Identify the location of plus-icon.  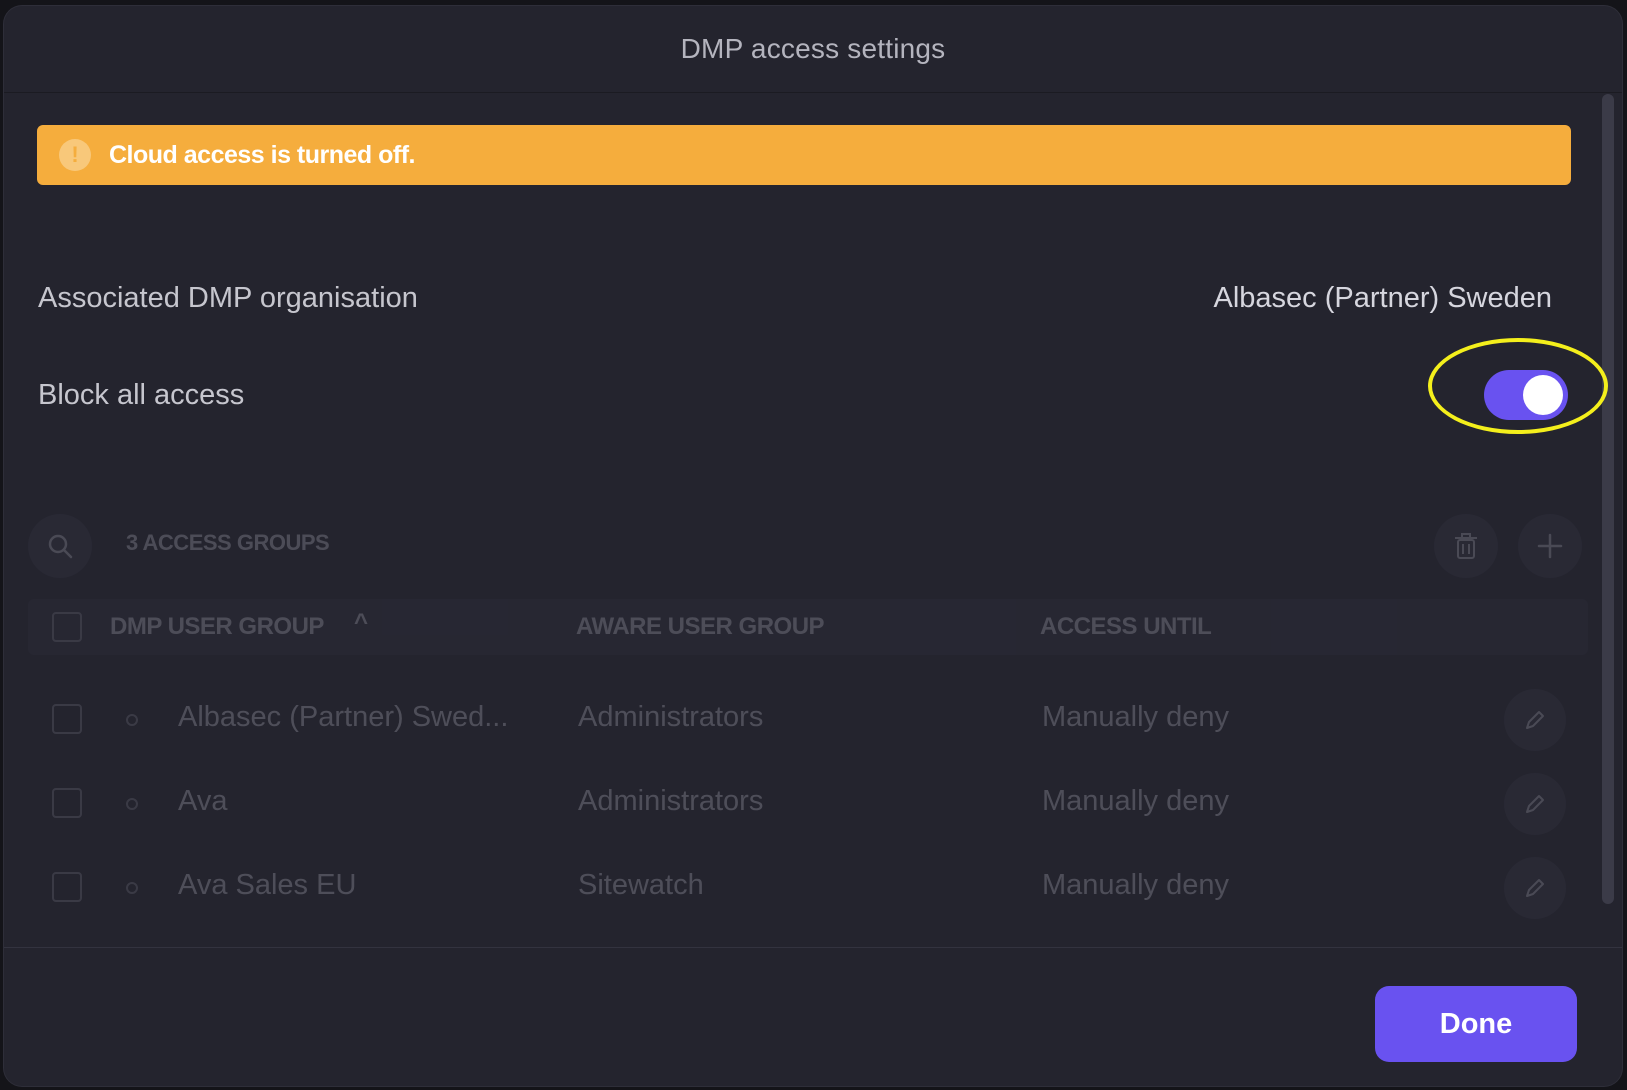
(1550, 546).